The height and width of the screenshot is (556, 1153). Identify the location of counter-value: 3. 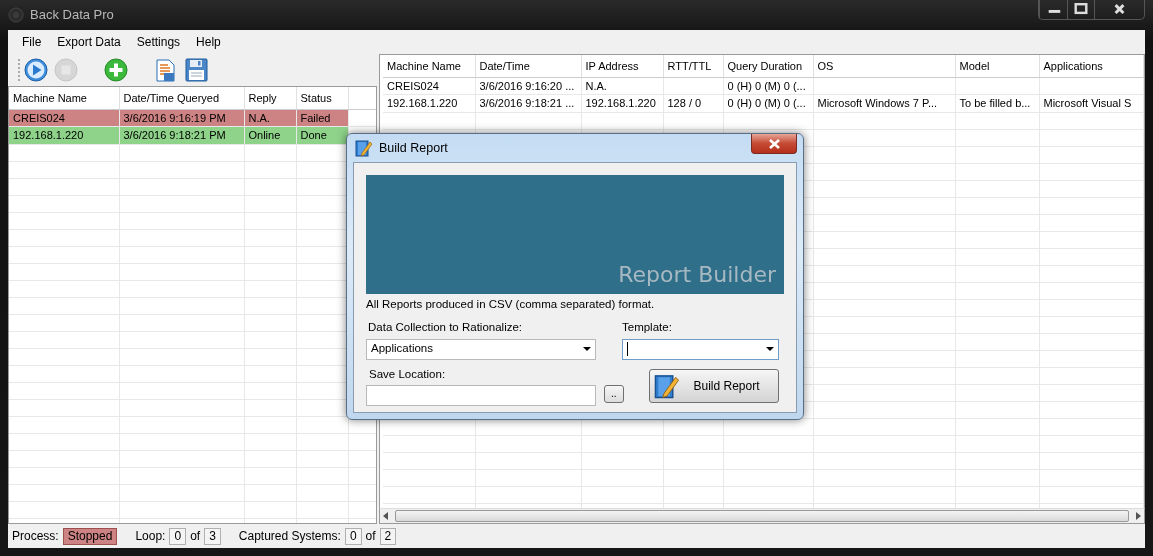
(212, 536).